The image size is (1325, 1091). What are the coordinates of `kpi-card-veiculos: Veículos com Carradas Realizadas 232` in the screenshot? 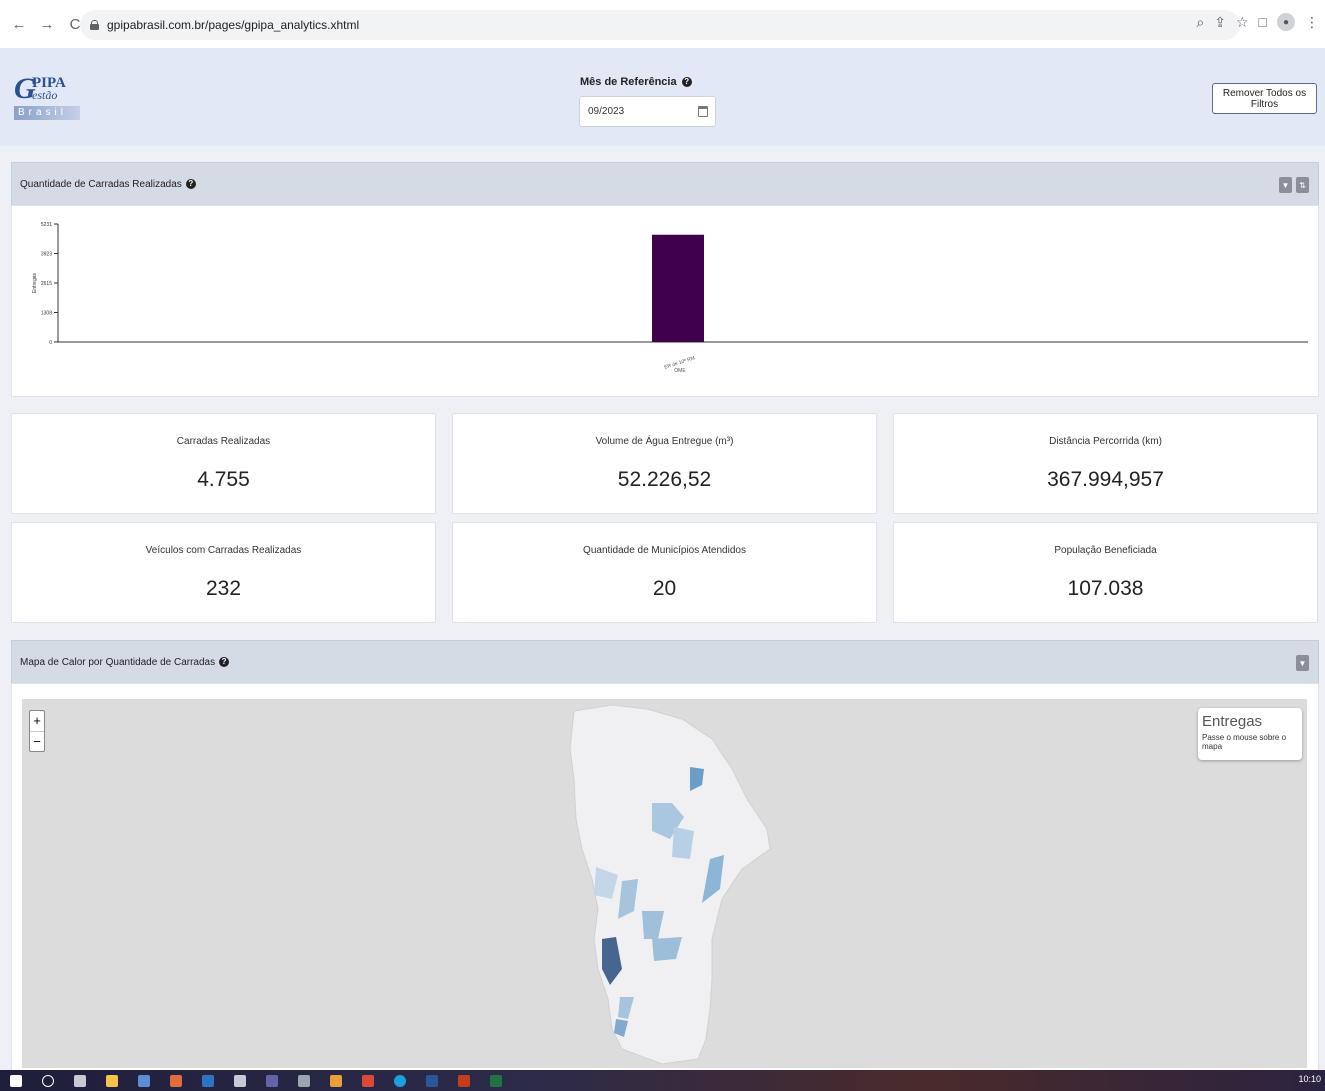 It's located at (223, 572).